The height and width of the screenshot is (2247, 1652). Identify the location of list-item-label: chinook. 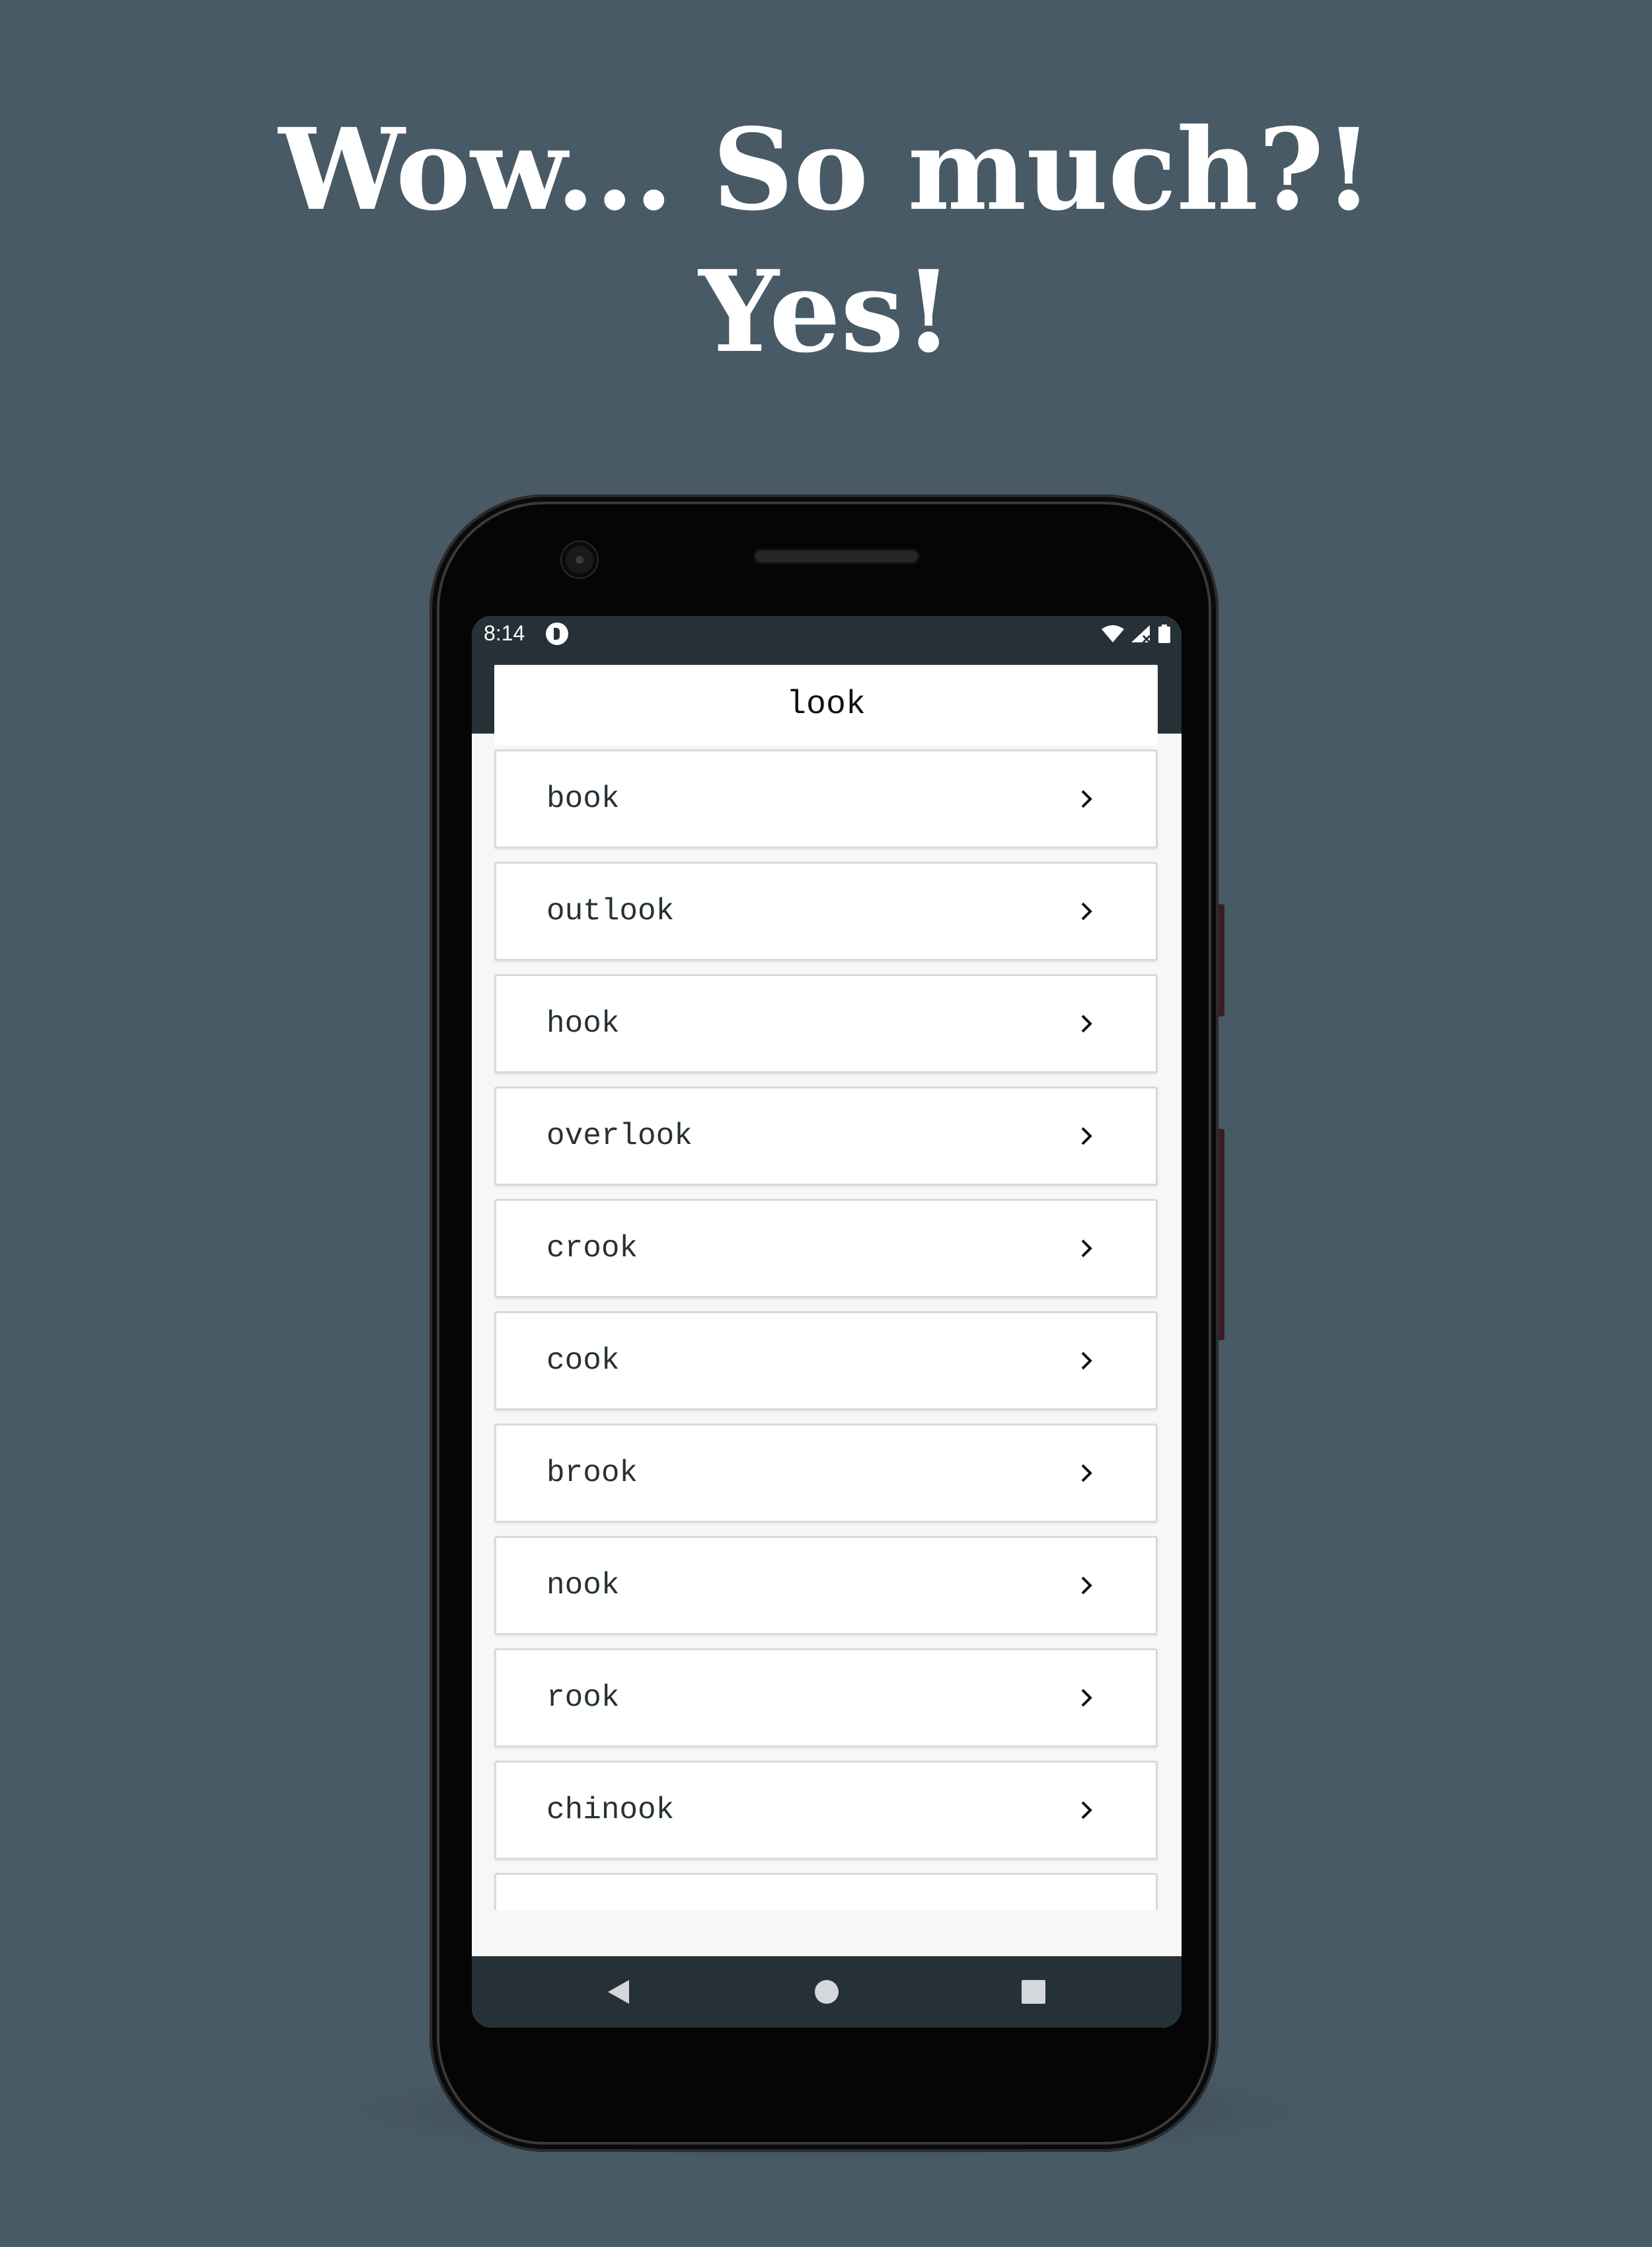
(611, 1810).